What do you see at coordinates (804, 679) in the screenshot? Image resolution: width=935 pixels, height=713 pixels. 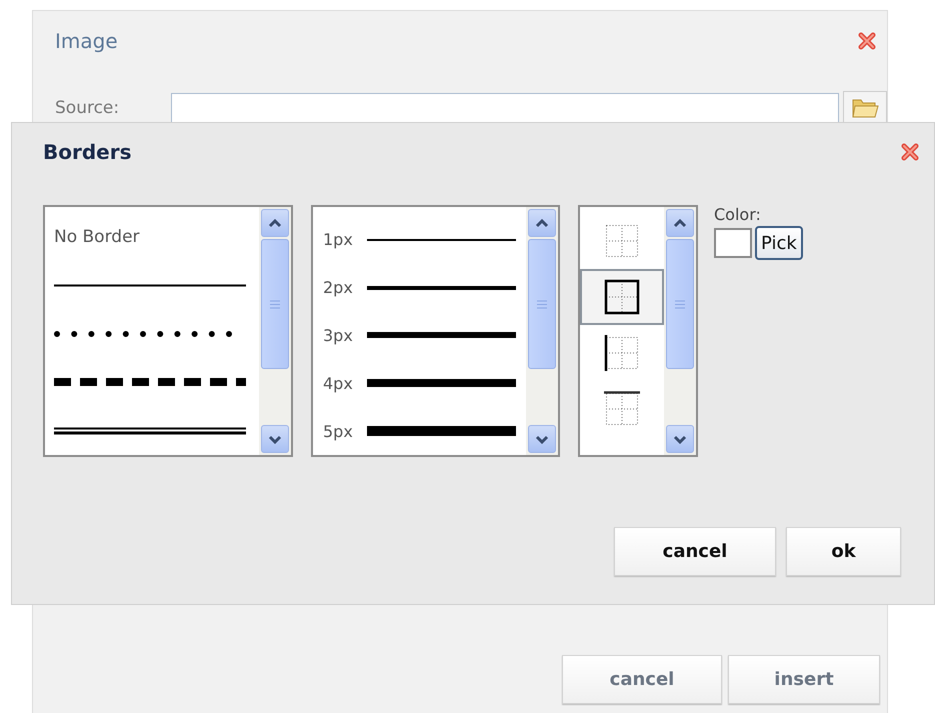 I see `insert-button: insert` at bounding box center [804, 679].